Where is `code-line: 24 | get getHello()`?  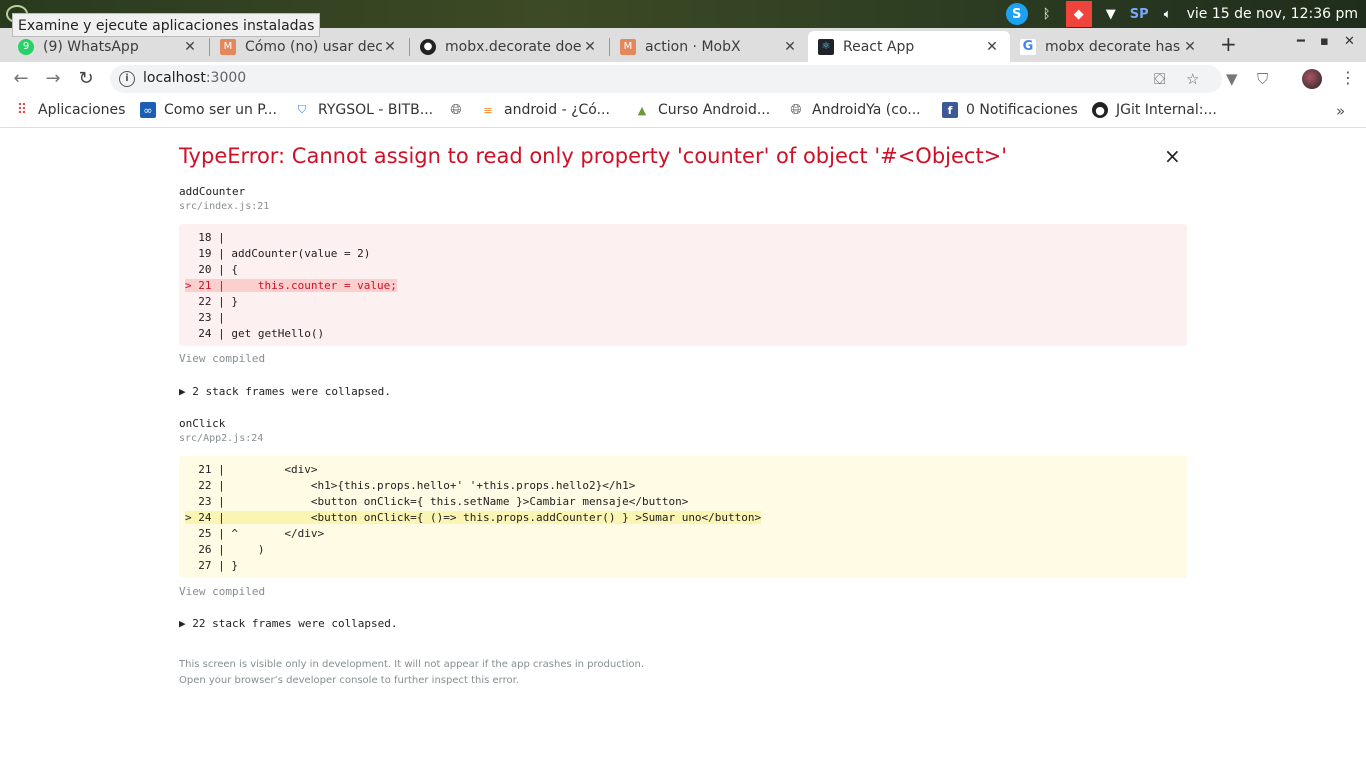
code-line: 24 | get getHello() is located at coordinates (255, 333).